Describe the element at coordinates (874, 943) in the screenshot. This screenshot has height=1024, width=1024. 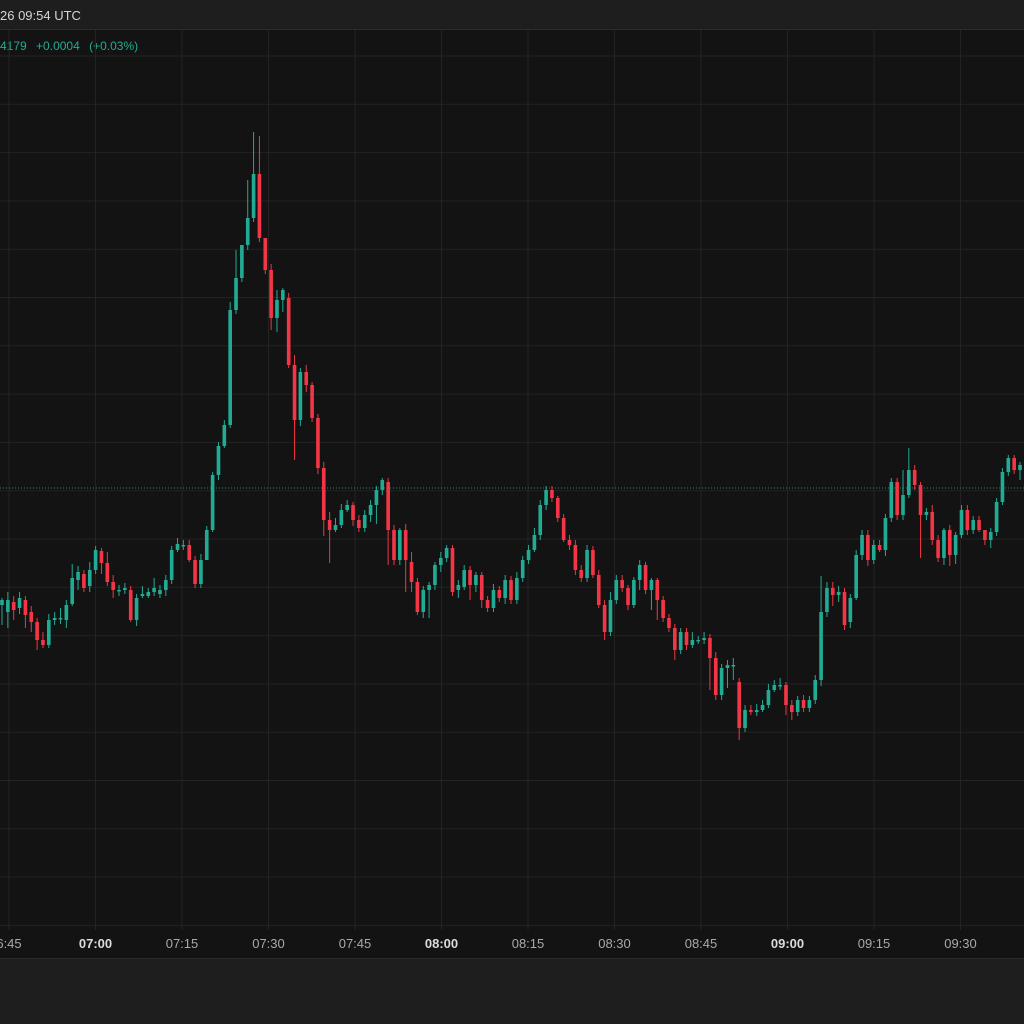
I see `x-tick-label: 09:15` at that location.